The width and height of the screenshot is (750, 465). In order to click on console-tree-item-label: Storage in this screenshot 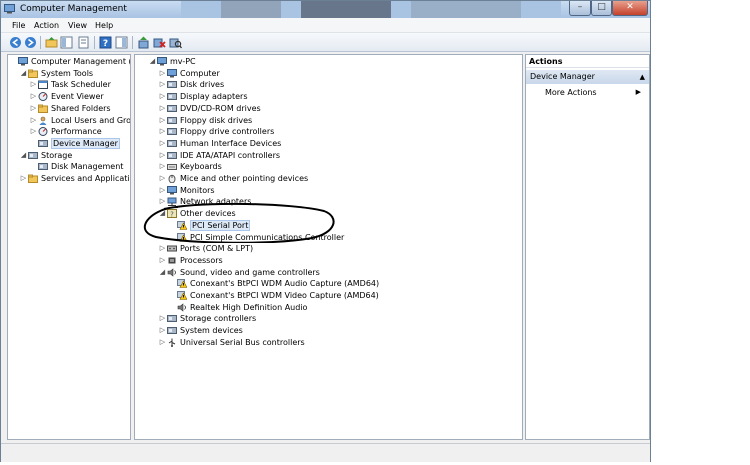, I will do `click(57, 155)`.